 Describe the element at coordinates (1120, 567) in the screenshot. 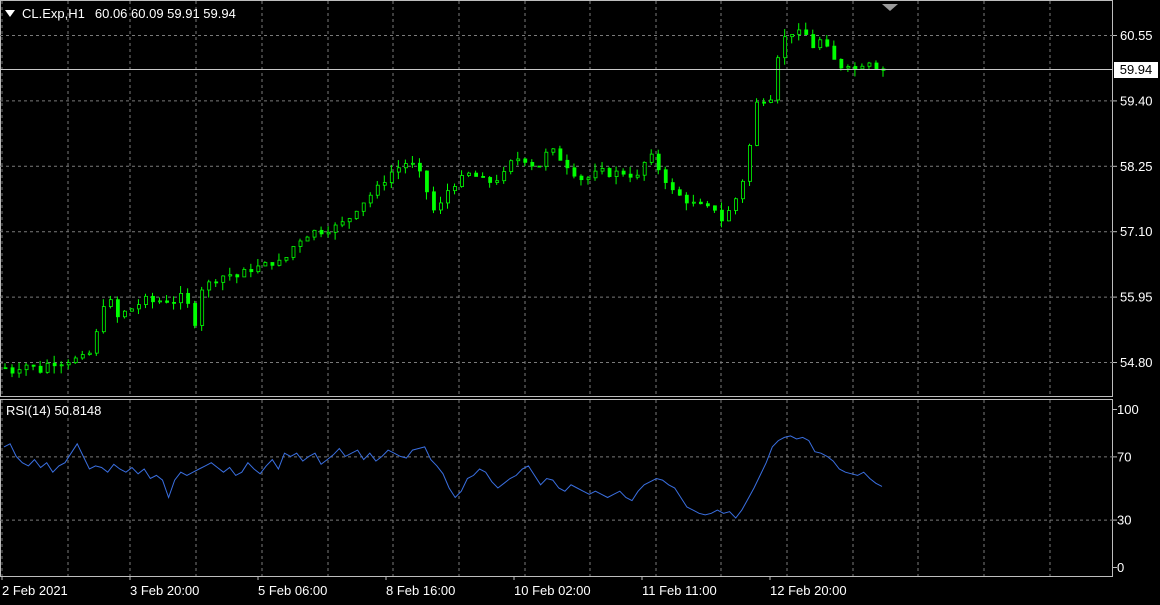

I see `rsi-axis-label: 0` at that location.